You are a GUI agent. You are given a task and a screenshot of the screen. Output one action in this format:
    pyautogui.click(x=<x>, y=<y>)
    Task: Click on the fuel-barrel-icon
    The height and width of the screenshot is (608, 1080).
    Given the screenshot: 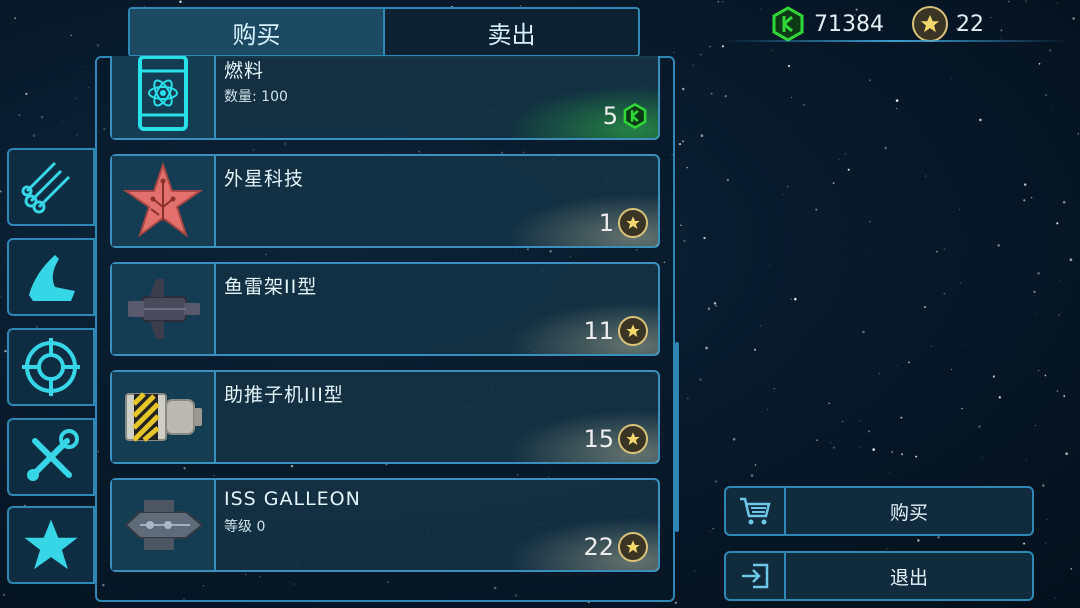 What is the action you would take?
    pyautogui.click(x=163, y=93)
    